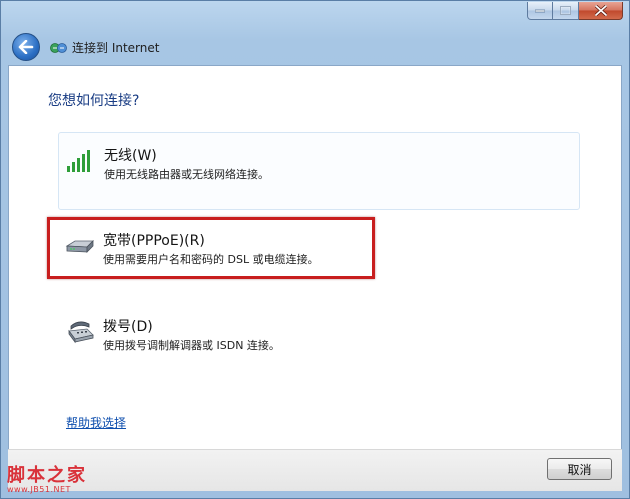 The height and width of the screenshot is (499, 630). I want to click on caption-buttons, so click(575, 11).